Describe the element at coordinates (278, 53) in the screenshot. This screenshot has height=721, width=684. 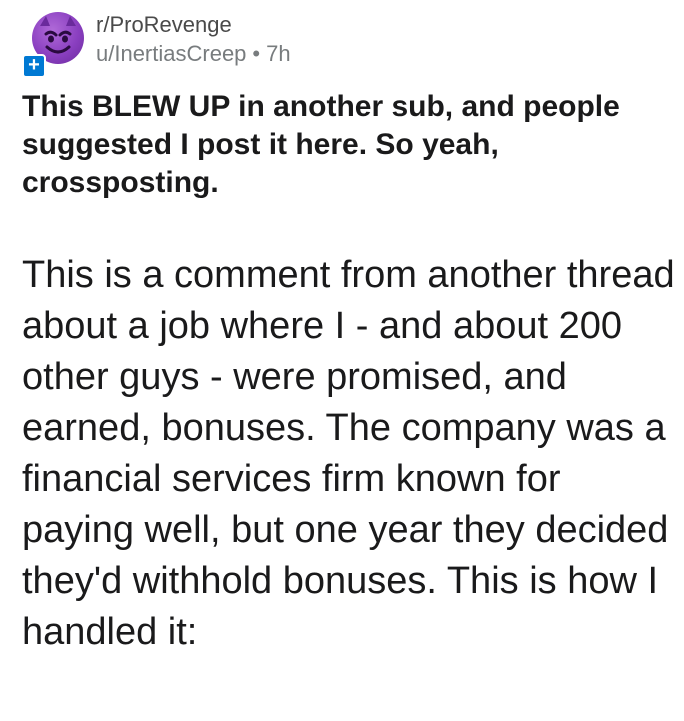
I see `post-age: 7h` at that location.